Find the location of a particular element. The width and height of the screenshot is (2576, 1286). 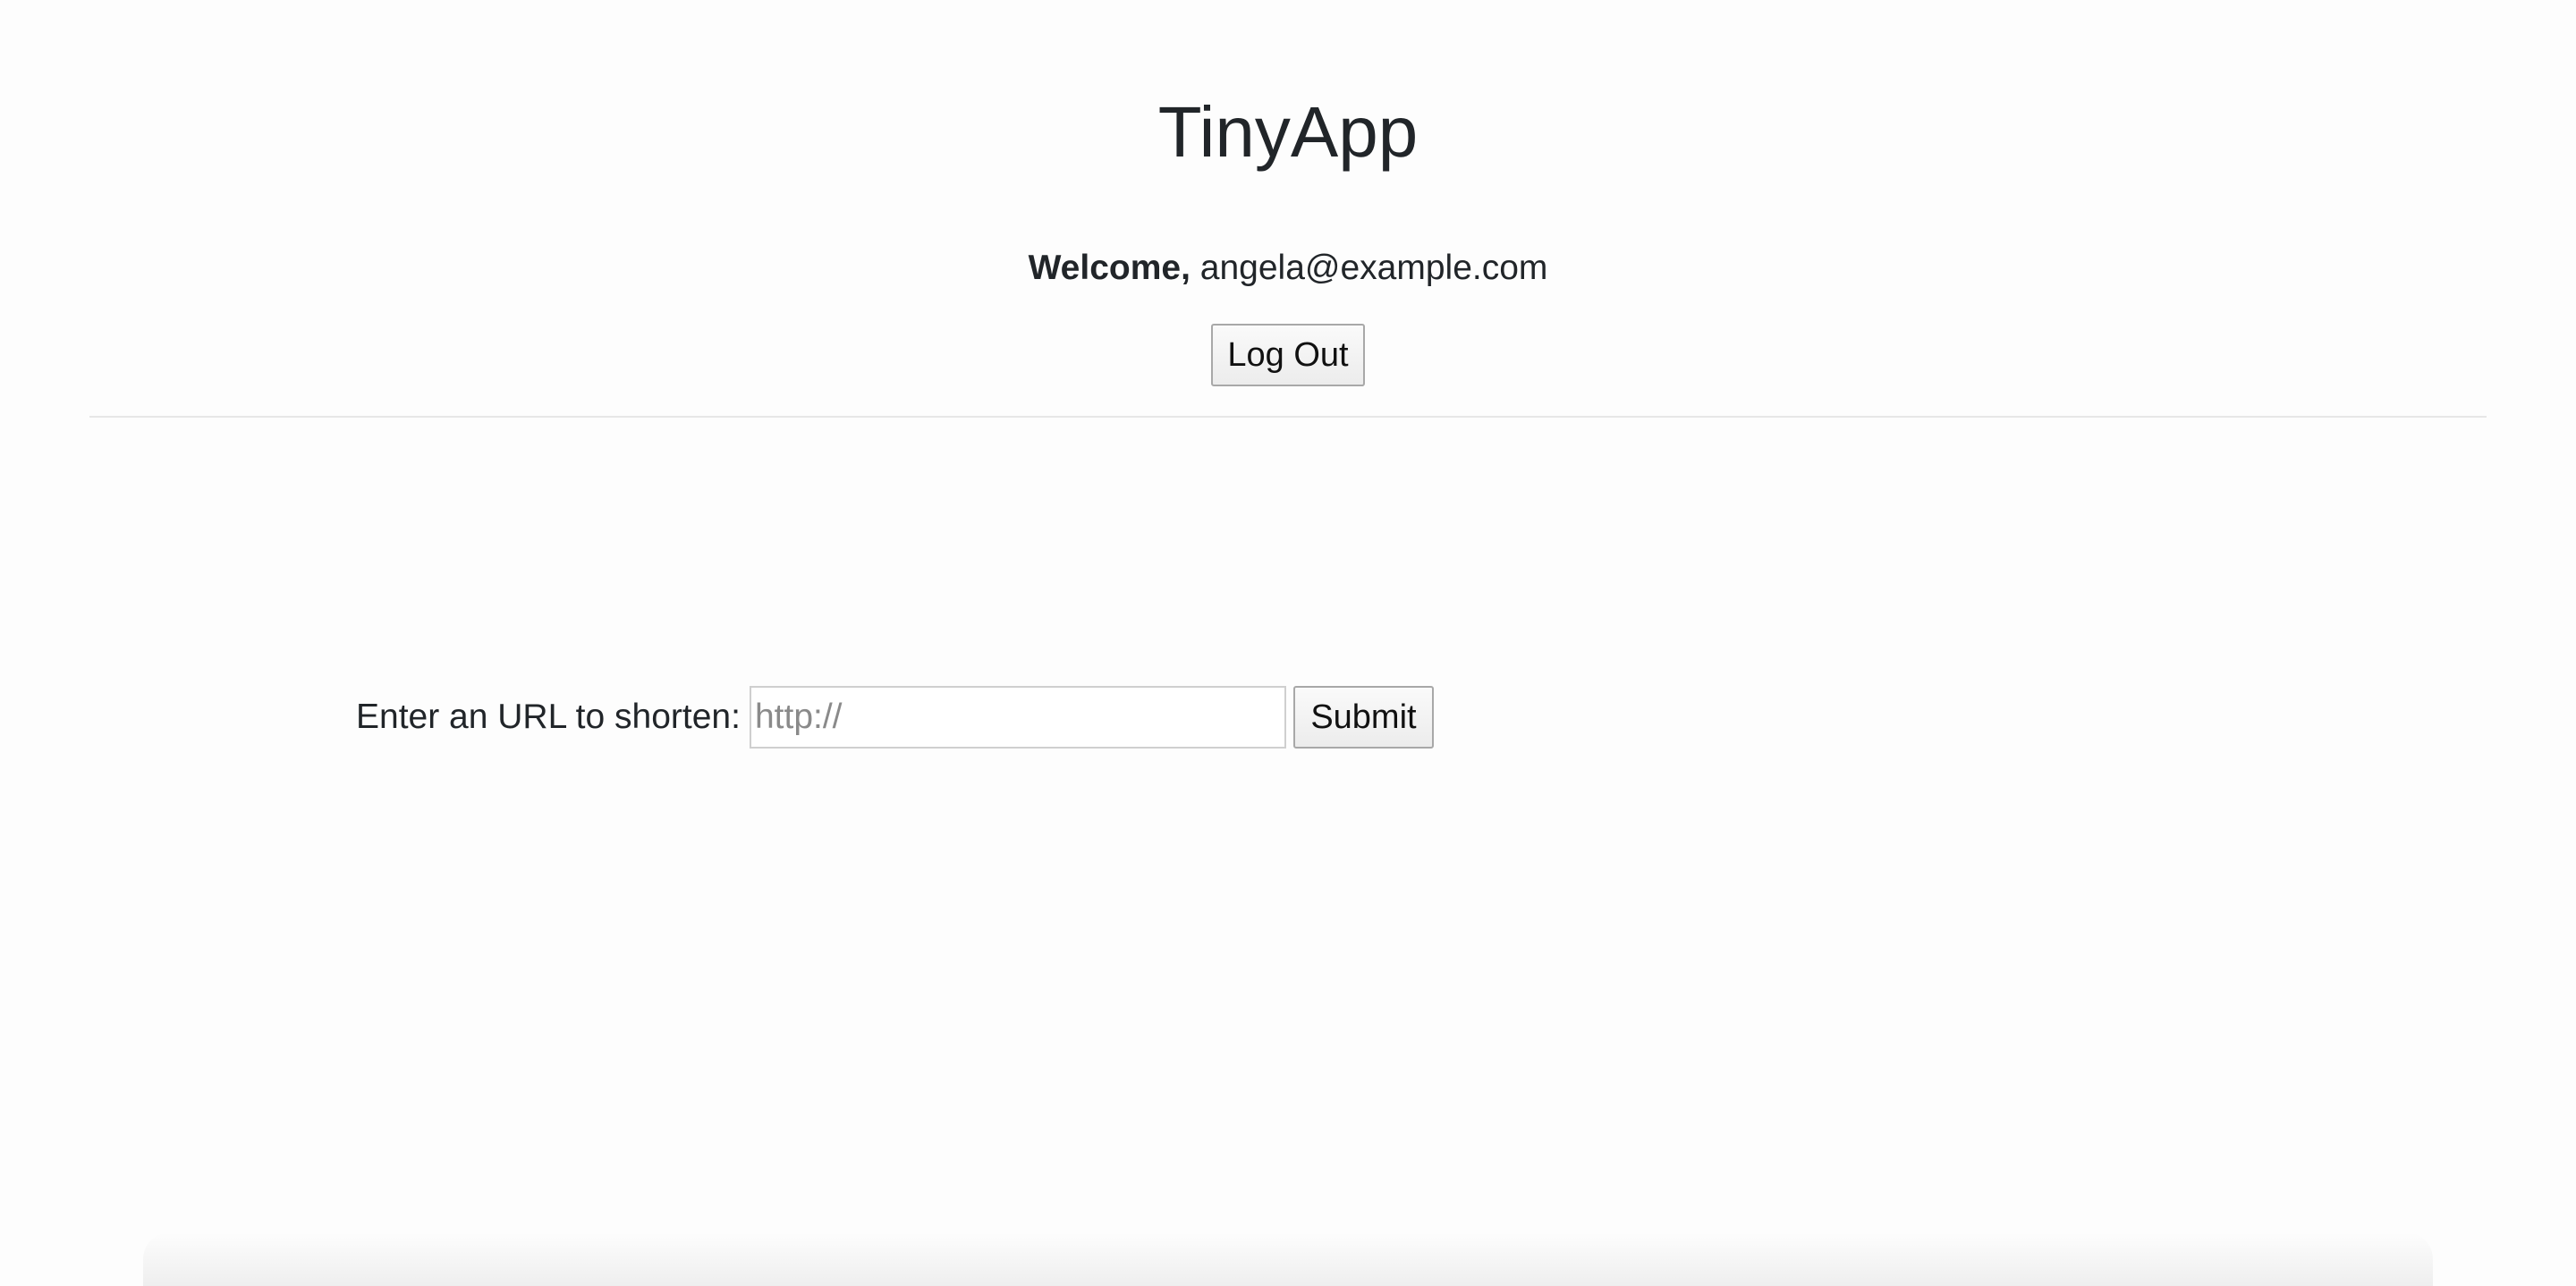

logout-form: Log Out is located at coordinates (1288, 355).